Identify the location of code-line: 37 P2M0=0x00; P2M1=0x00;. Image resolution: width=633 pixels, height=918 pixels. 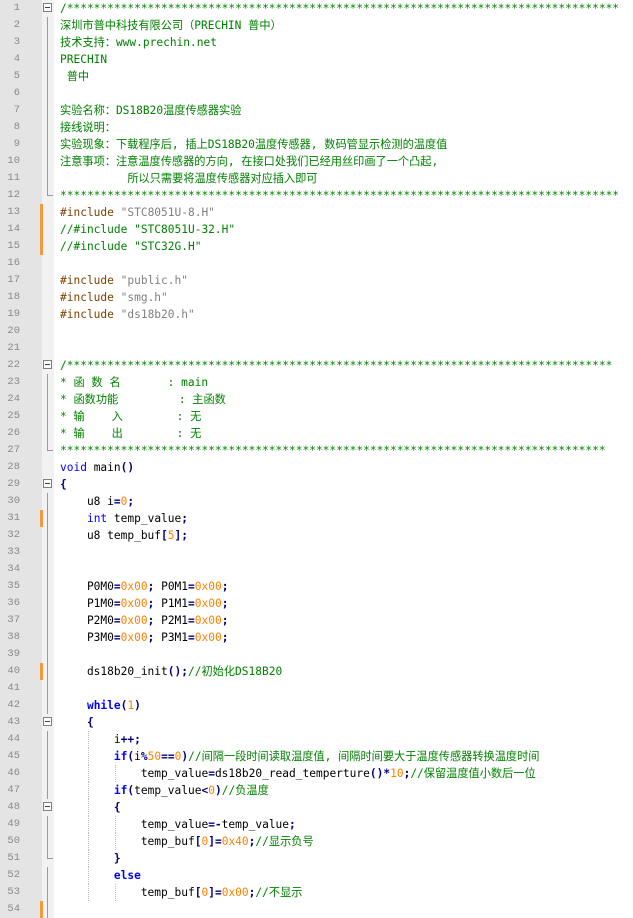
(316, 620).